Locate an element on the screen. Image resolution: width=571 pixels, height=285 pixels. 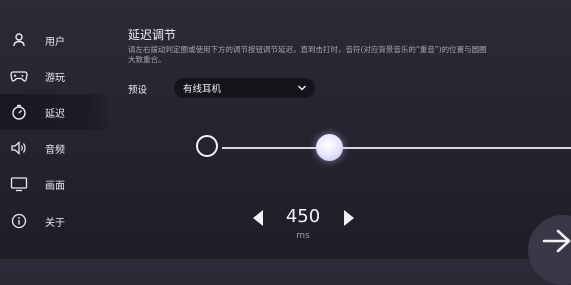
chevron-down-icon is located at coordinates (302, 88).